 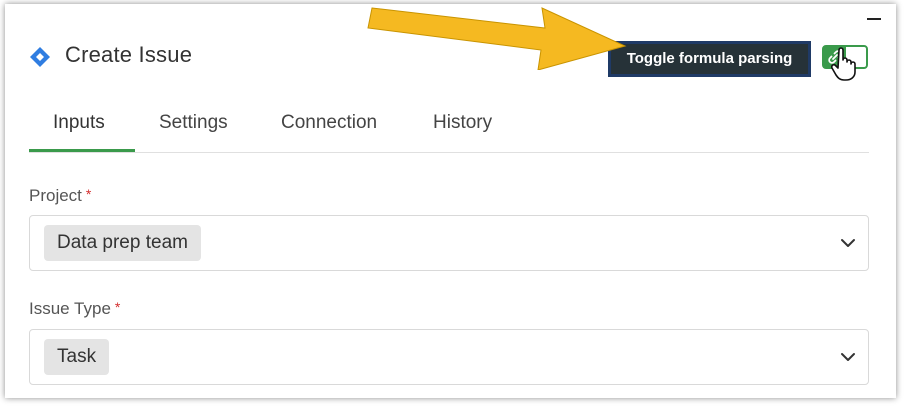 What do you see at coordinates (193, 123) in the screenshot?
I see `tab-settings: Settings` at bounding box center [193, 123].